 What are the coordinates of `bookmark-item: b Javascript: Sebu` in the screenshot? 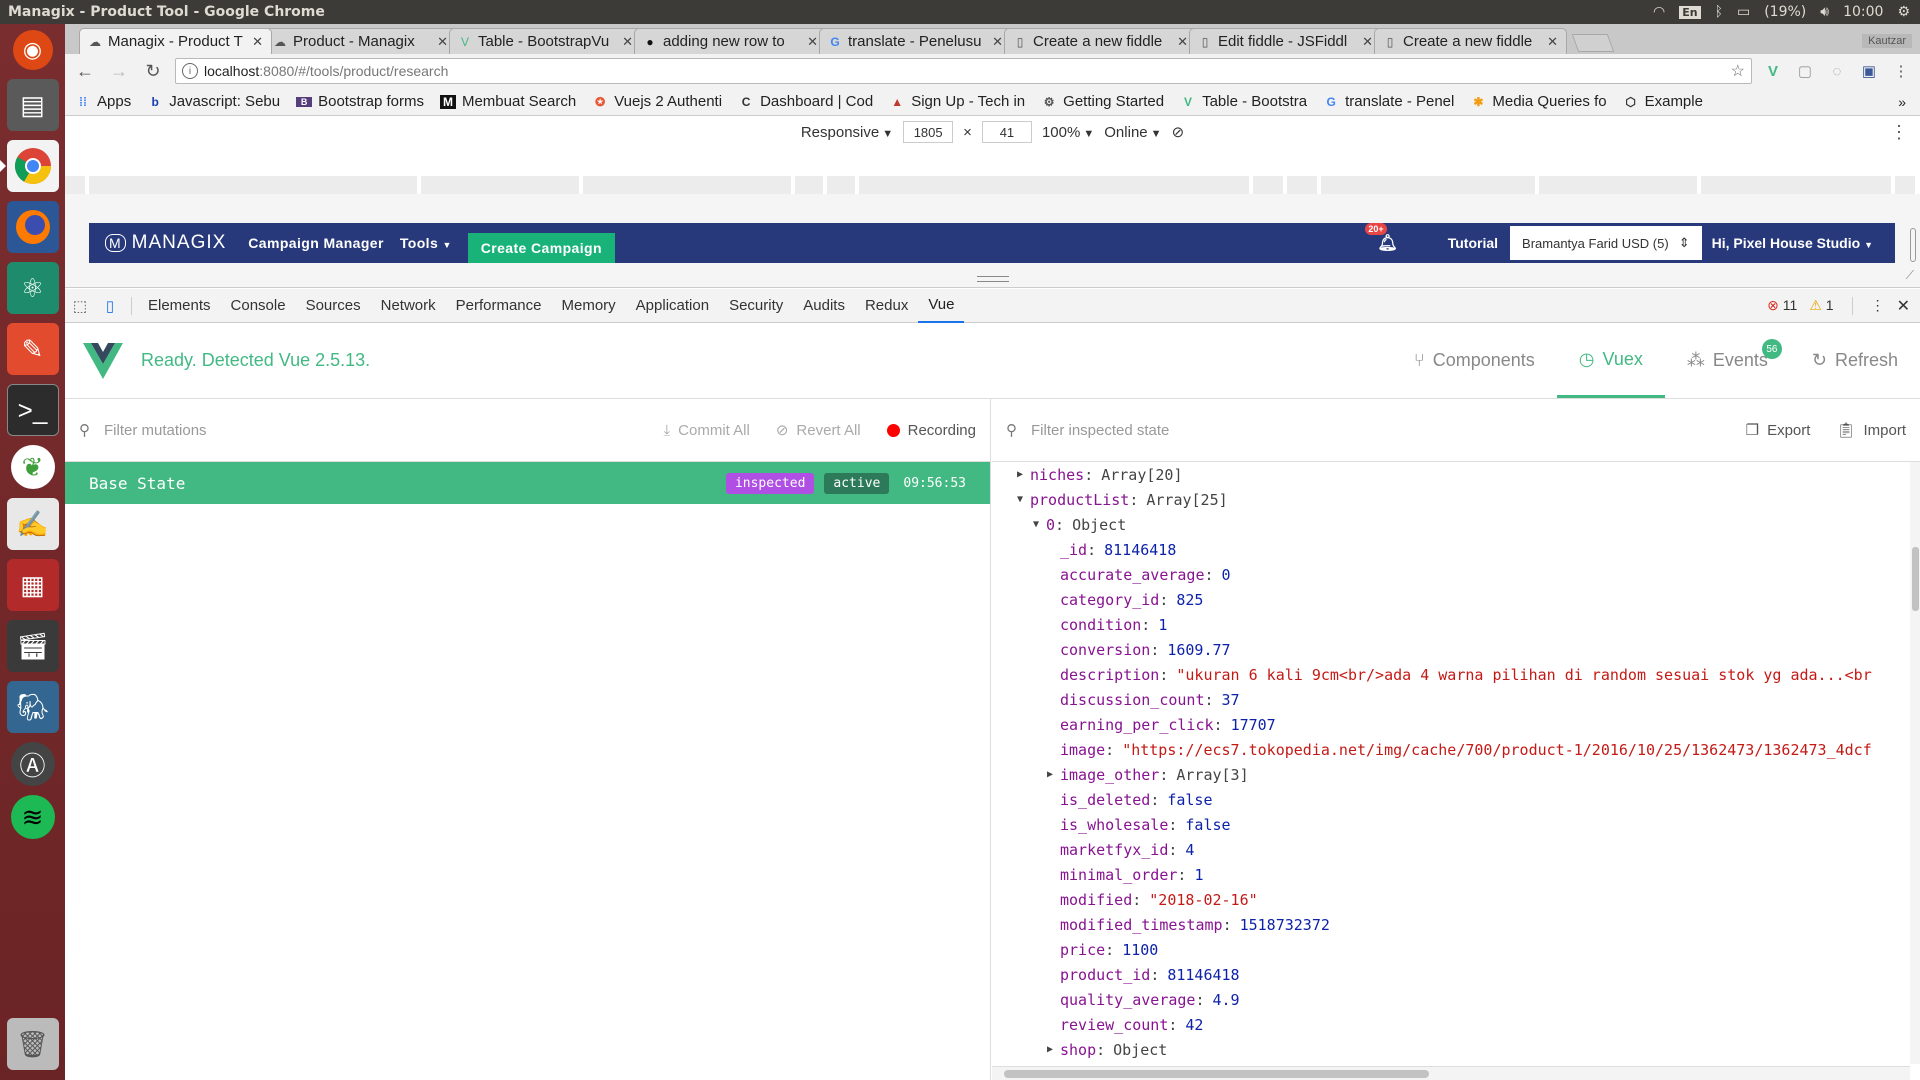 It's located at (214, 101).